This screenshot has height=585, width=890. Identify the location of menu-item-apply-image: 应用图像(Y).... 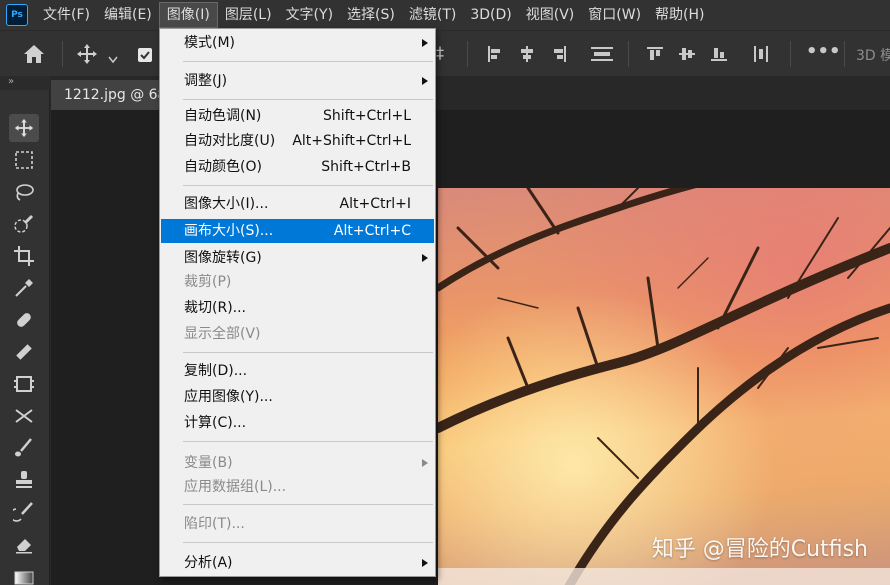
(297, 397).